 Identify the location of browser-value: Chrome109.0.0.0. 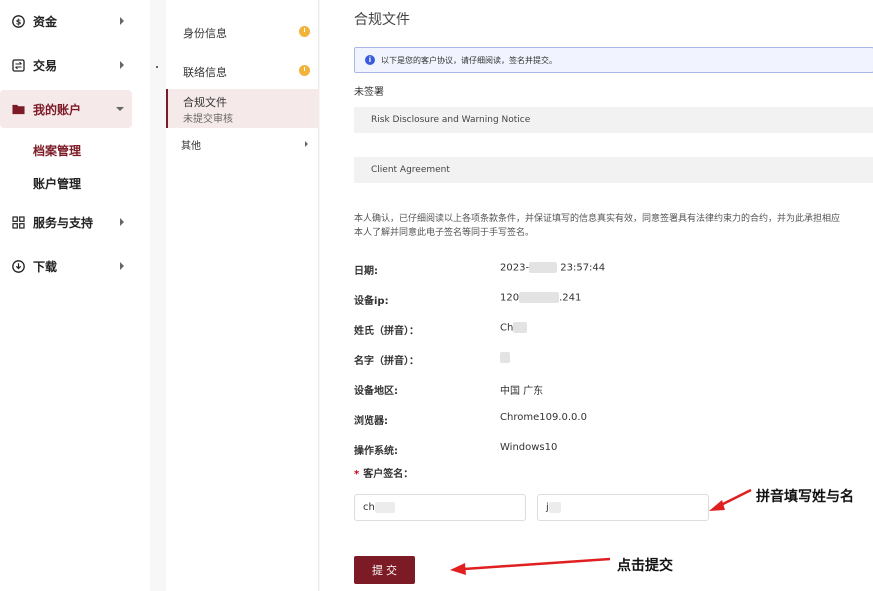
(543, 417).